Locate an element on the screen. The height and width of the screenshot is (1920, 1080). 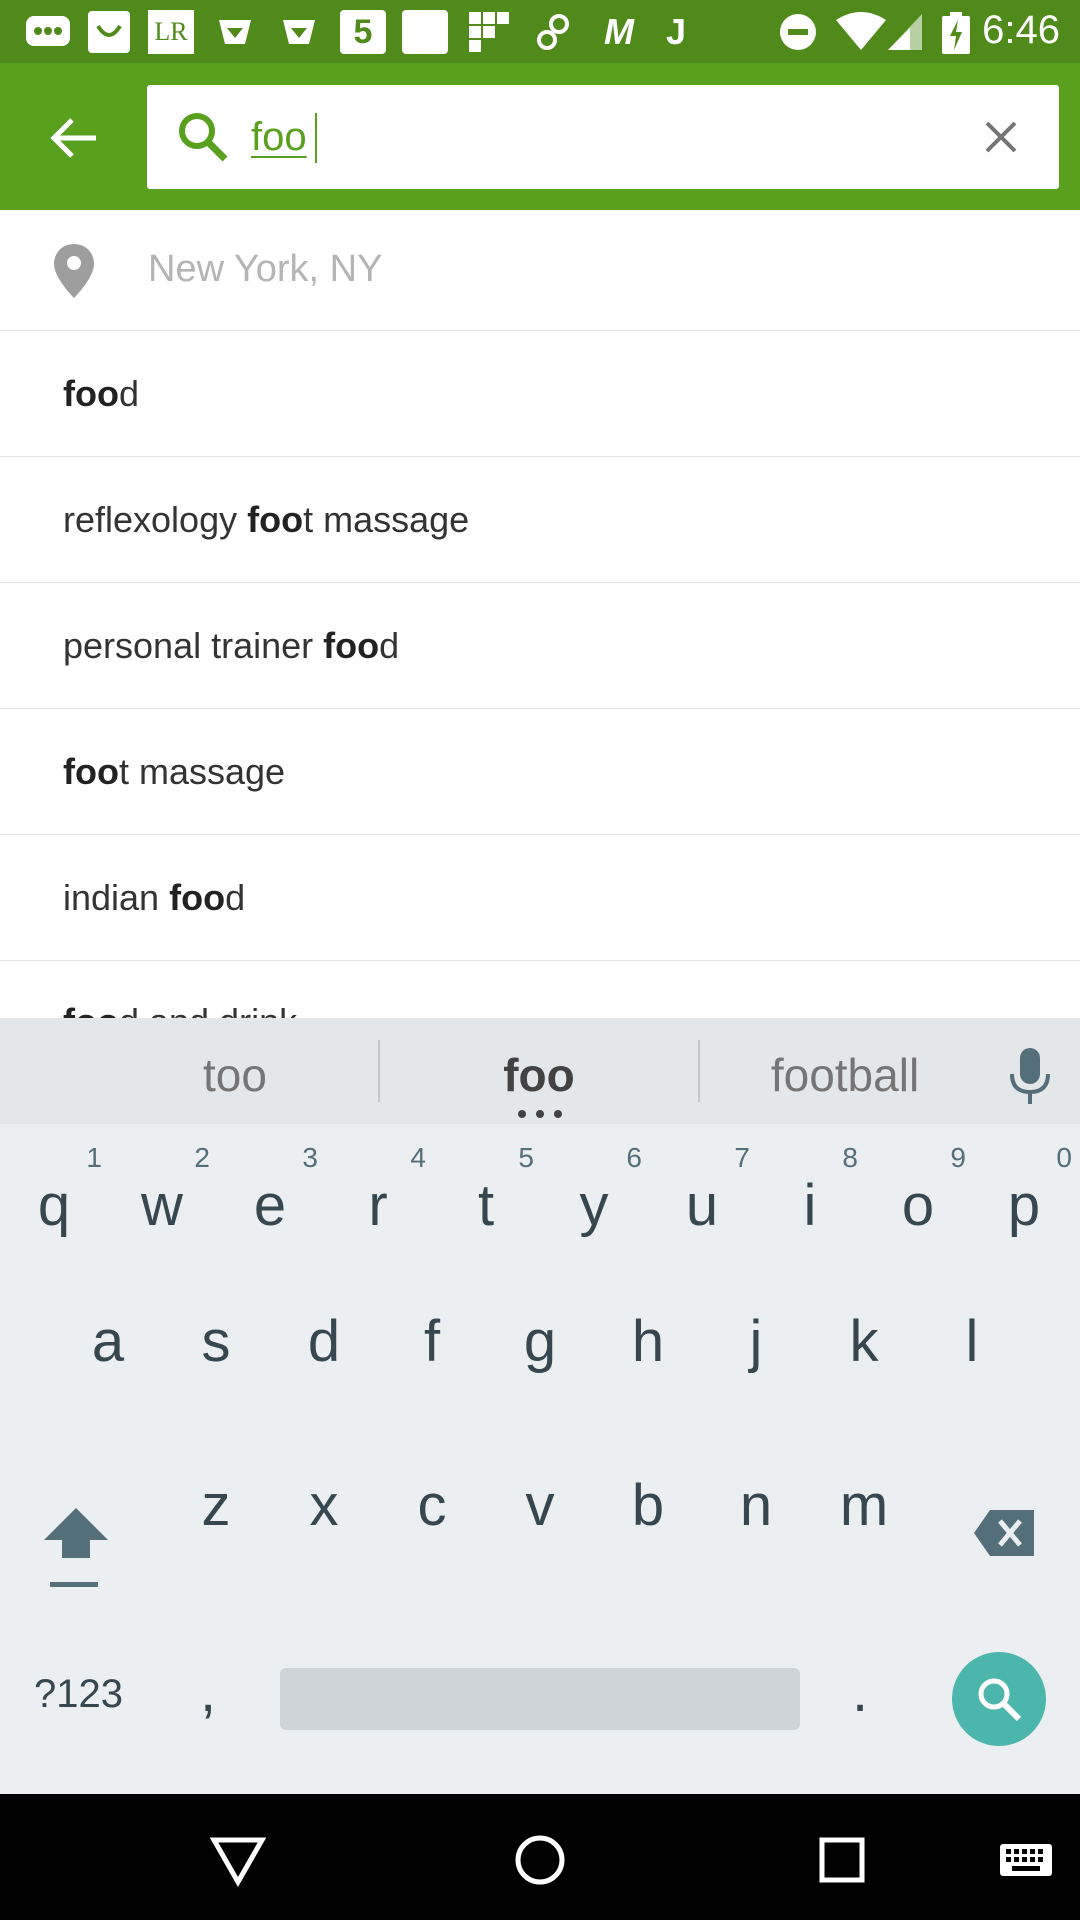
location-placeholder: New York, NY is located at coordinates (265, 269).